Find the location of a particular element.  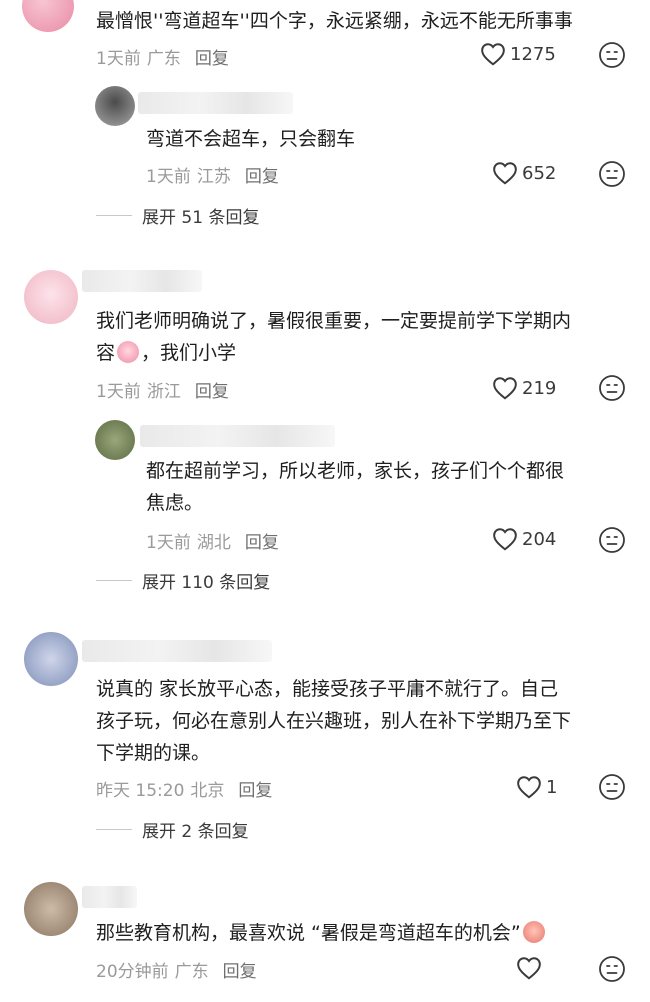

comment-meta: 20分钟前 广东 回复 is located at coordinates (176, 969).